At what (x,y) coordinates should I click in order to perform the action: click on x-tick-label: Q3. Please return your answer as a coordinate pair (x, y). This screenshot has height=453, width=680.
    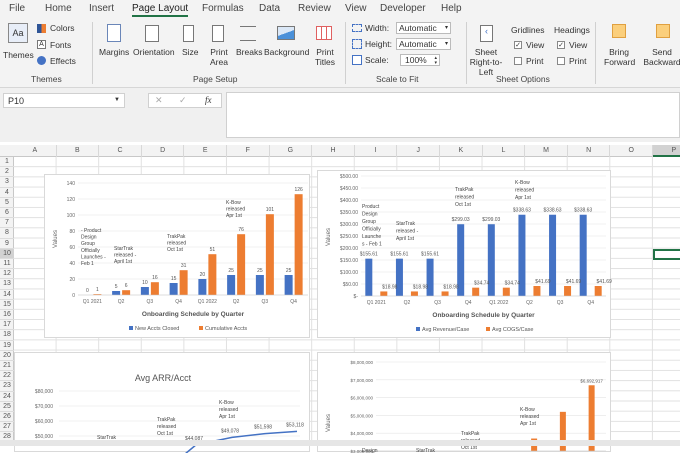
    Looking at the image, I should click on (150, 302).